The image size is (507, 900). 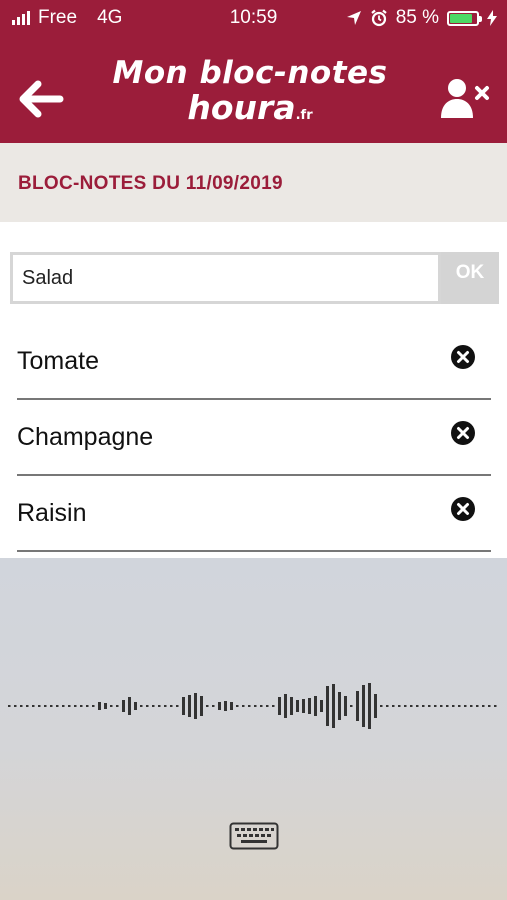 I want to click on waveform-icon, so click(x=252, y=706).